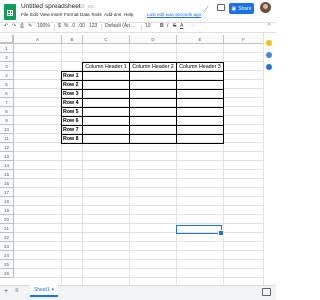  Describe the element at coordinates (71, 14) in the screenshot. I see `menu-format: Format` at that location.